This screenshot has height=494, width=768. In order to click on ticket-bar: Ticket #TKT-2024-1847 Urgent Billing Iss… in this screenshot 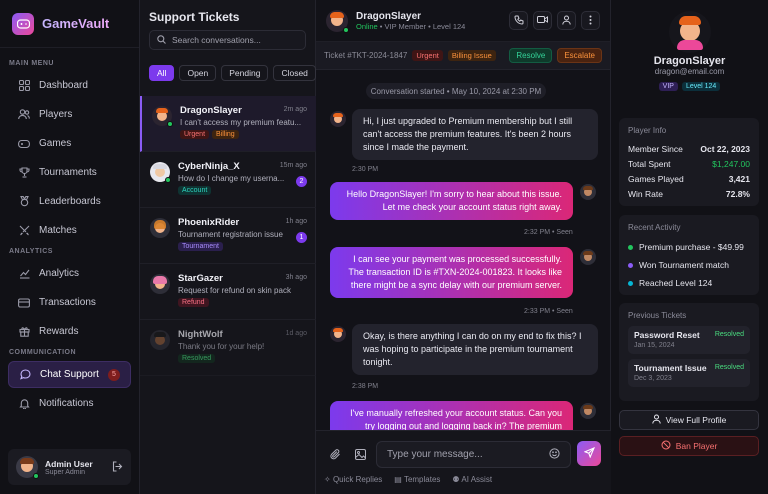, I will do `click(463, 56)`.